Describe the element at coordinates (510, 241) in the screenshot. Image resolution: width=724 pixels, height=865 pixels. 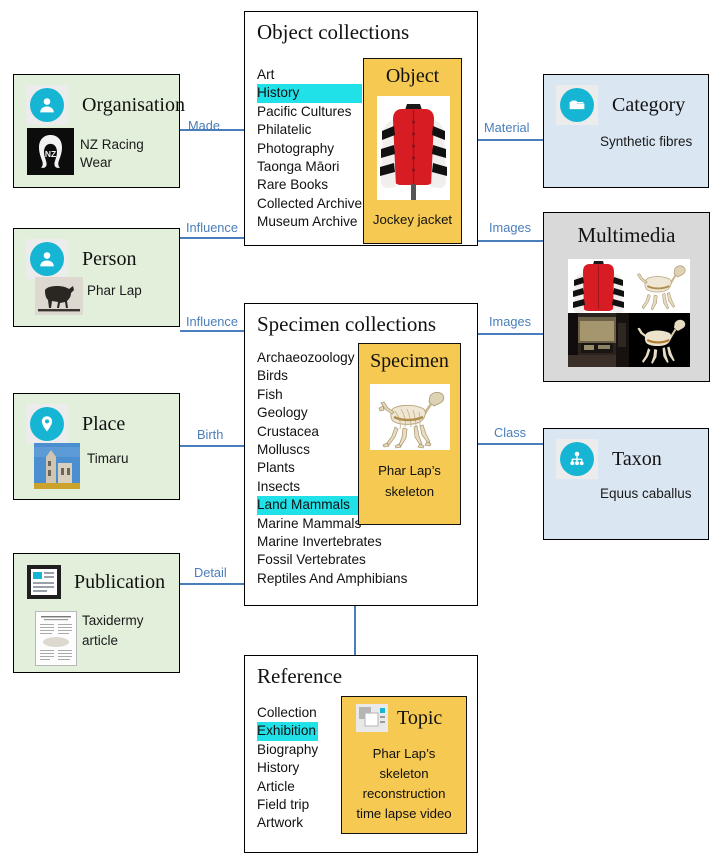
I see `connector-images-object` at that location.